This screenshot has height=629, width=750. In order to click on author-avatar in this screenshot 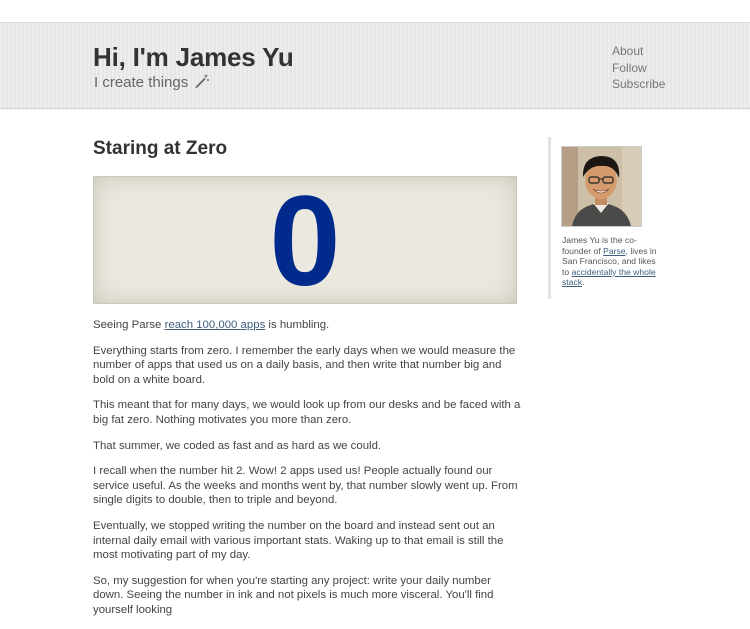, I will do `click(601, 186)`.